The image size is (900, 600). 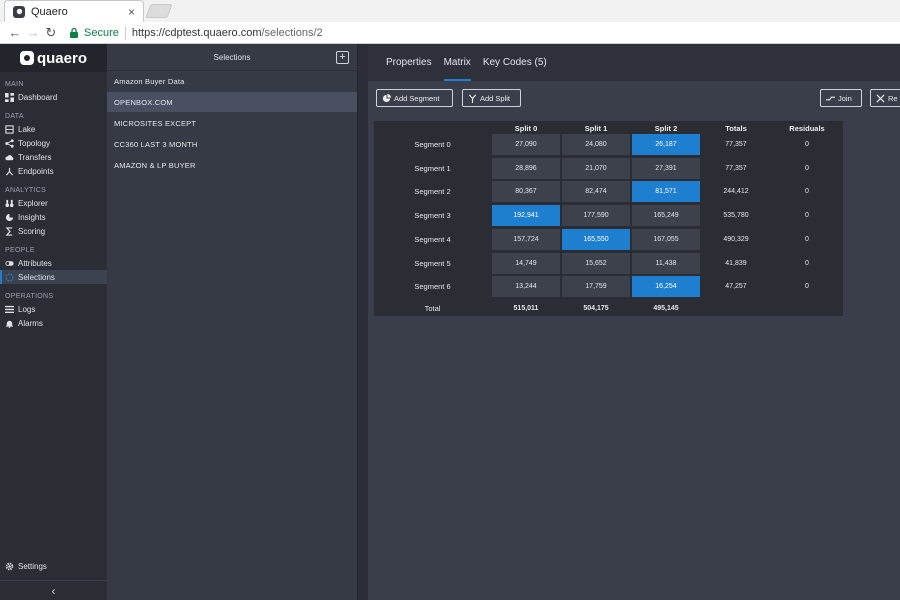 I want to click on new-tab-button, so click(x=159, y=11).